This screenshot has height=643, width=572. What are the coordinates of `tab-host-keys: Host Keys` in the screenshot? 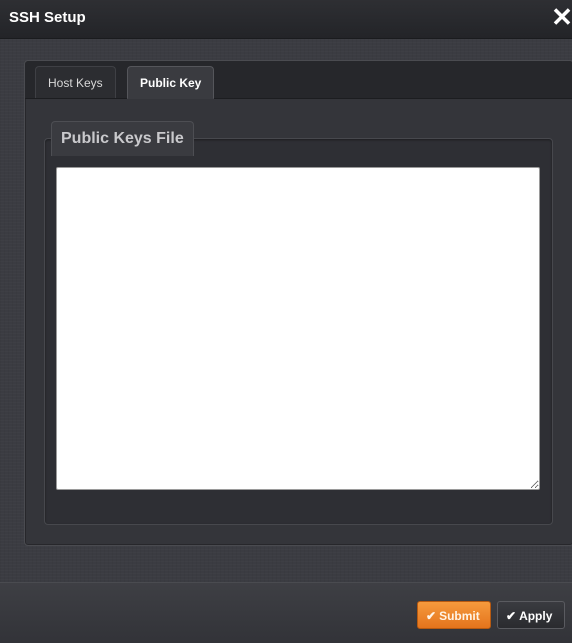 It's located at (75, 82).